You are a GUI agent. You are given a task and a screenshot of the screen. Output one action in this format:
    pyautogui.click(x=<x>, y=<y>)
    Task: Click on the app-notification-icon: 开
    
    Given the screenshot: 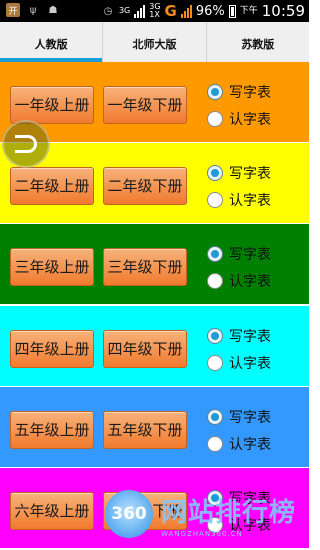 What is the action you would take?
    pyautogui.click(x=13, y=10)
    